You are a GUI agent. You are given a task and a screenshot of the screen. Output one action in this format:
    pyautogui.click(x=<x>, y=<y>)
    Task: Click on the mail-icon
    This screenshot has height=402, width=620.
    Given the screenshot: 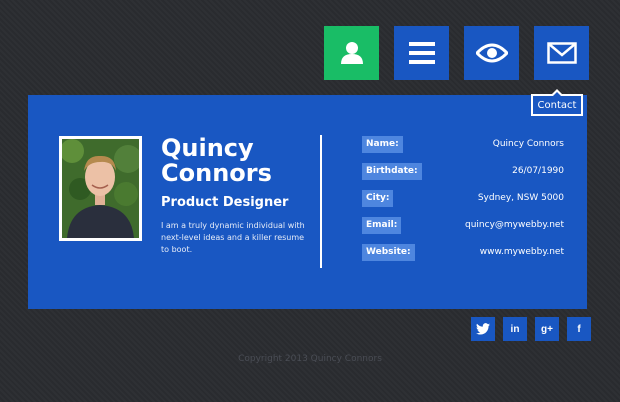 What is the action you would take?
    pyautogui.click(x=561, y=53)
    